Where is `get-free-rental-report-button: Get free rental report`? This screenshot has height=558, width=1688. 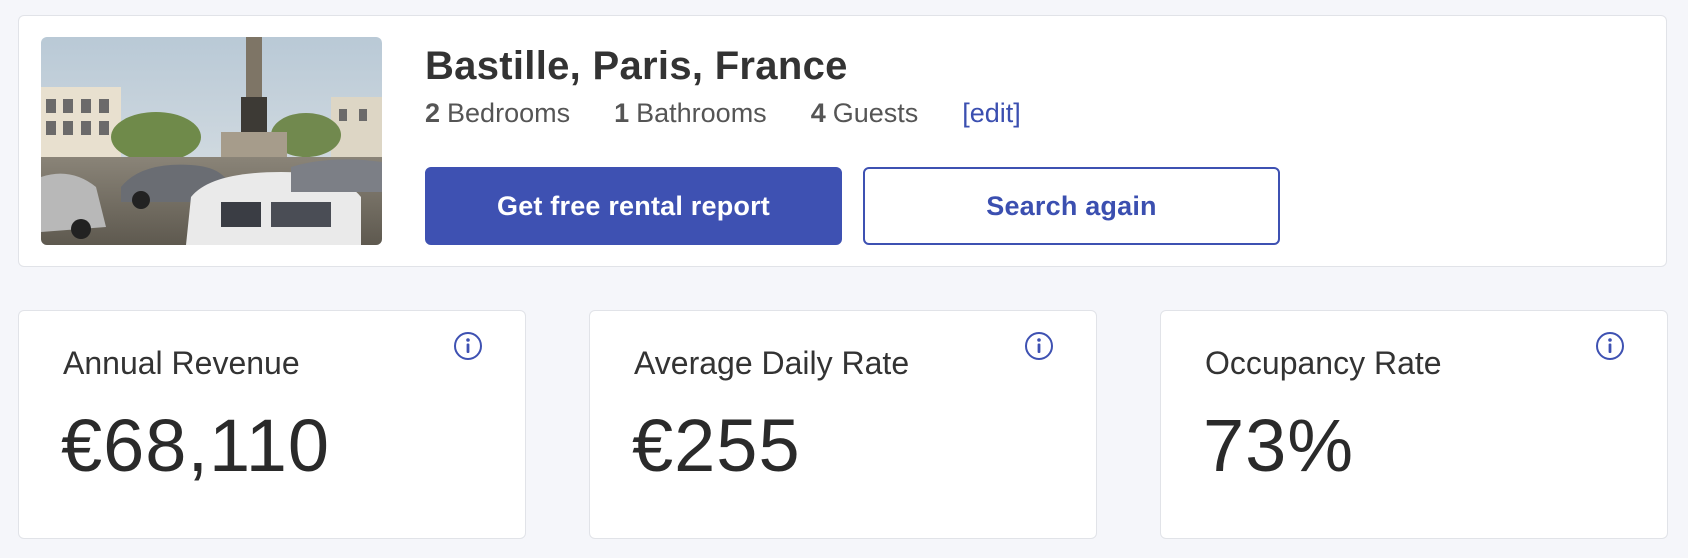
get-free-rental-report-button: Get free rental report is located at coordinates (633, 206).